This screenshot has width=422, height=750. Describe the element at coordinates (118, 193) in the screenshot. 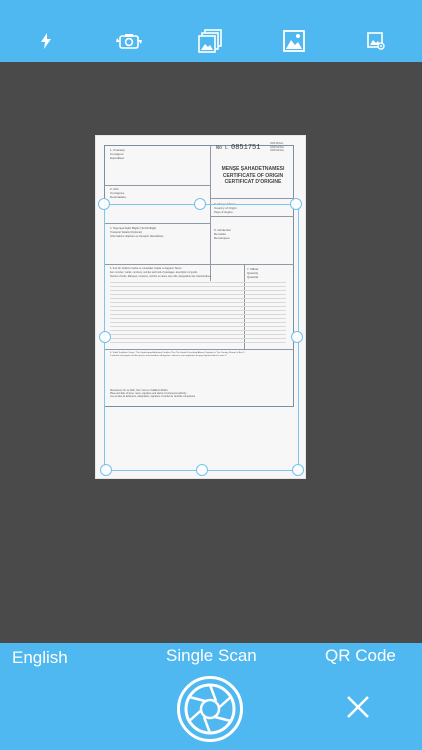

I see `field-consignee: 2. Alici Consignee Destinataire` at that location.